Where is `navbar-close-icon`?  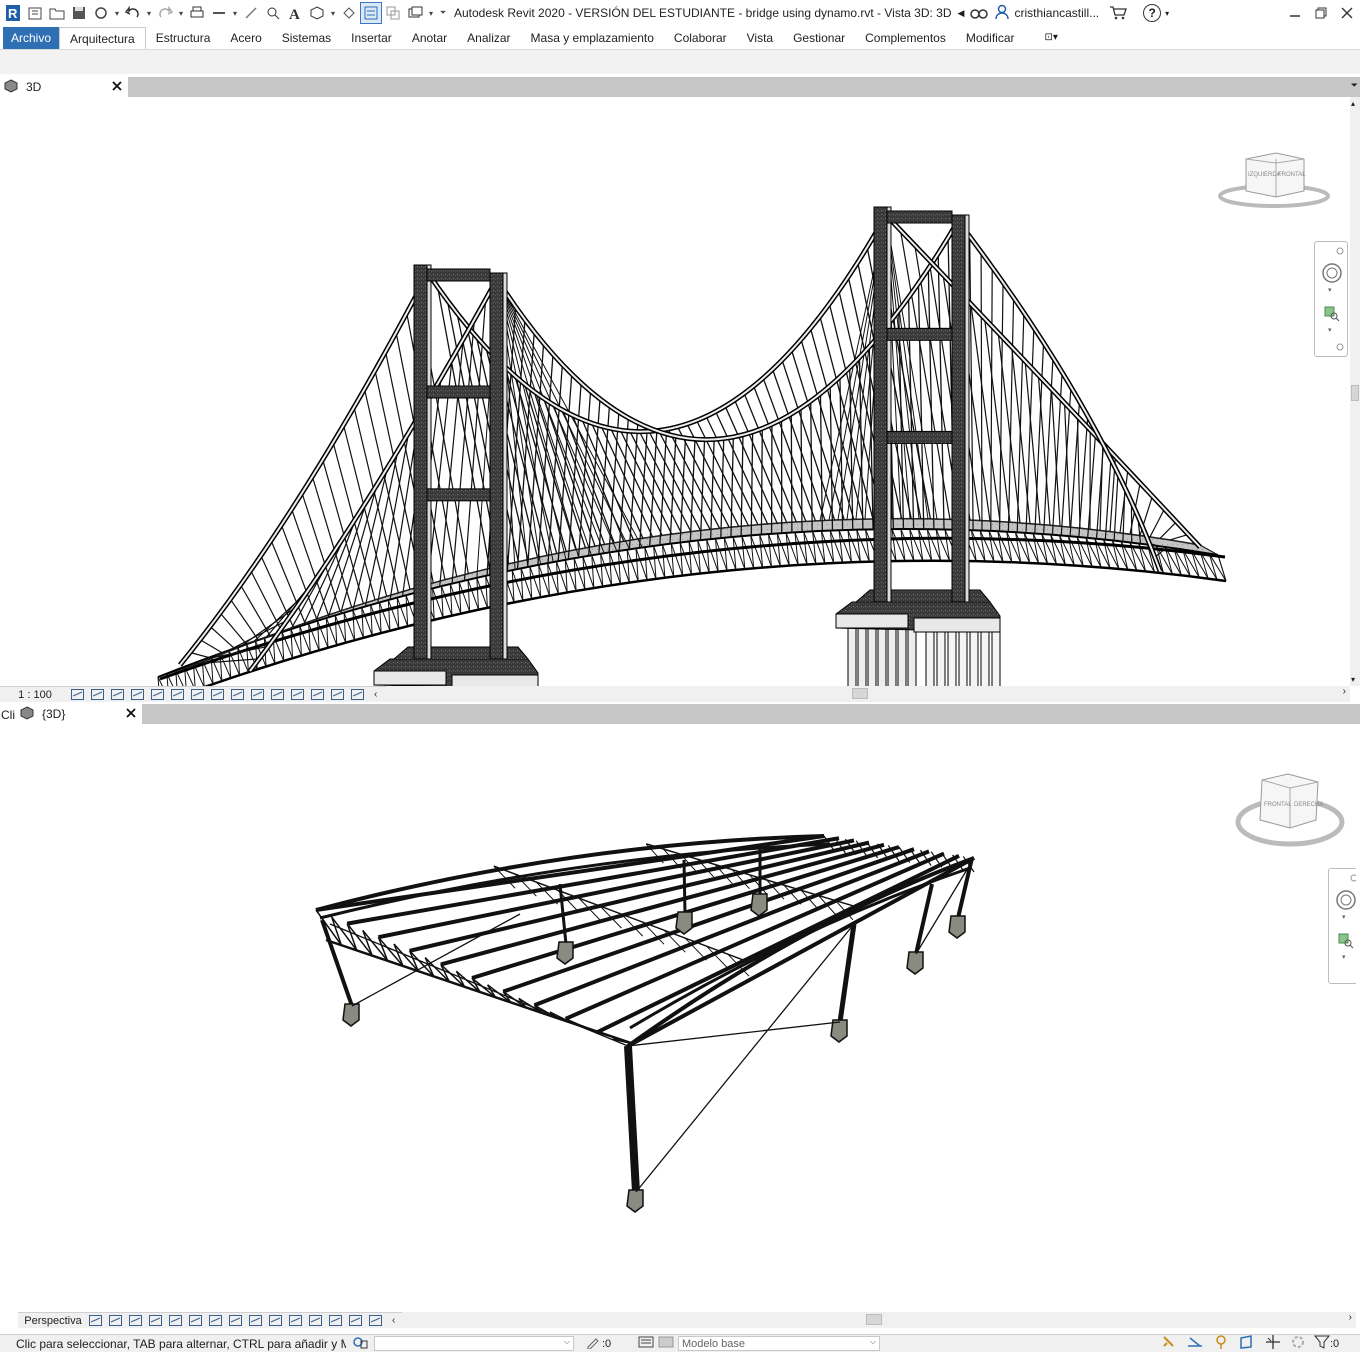 navbar-close-icon is located at coordinates (1340, 251).